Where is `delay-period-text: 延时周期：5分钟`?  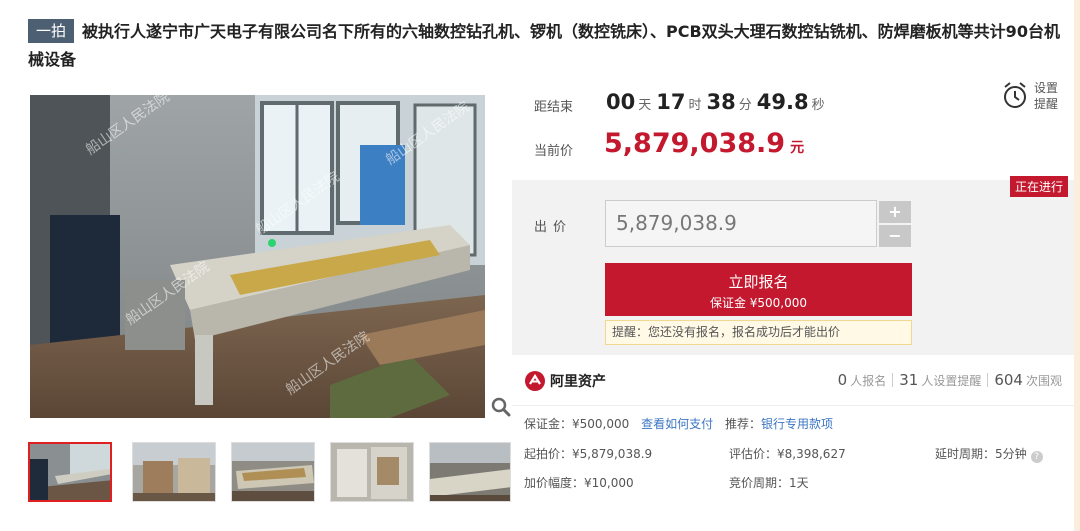 delay-period-text: 延时周期：5分钟 is located at coordinates (981, 454).